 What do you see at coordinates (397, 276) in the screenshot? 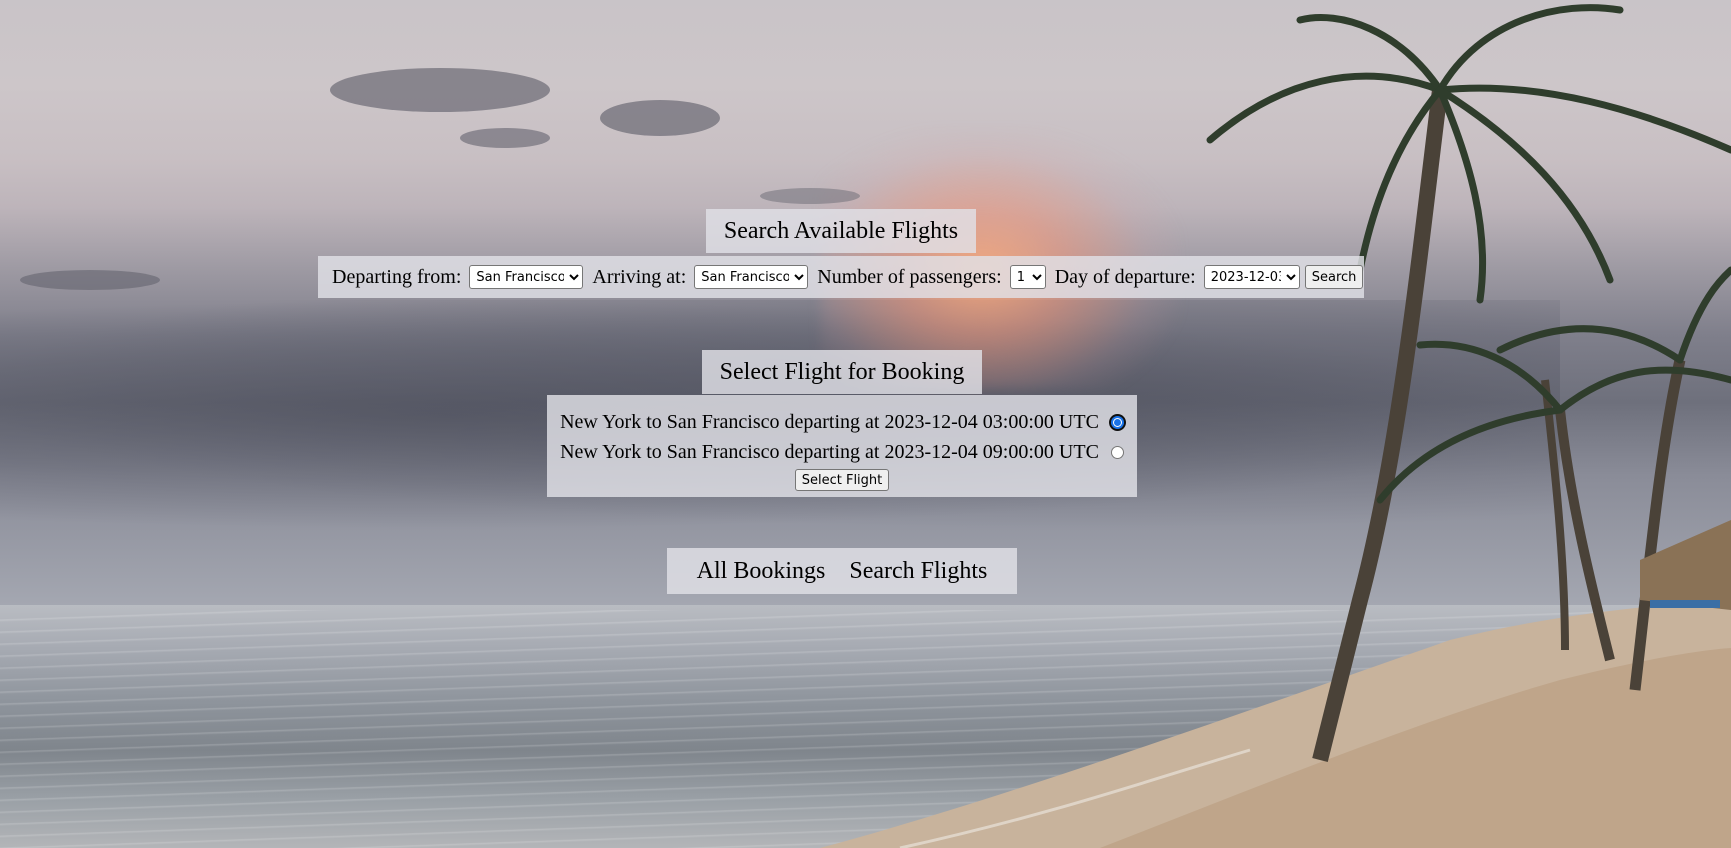
I see `departing-label: Departing from:` at bounding box center [397, 276].